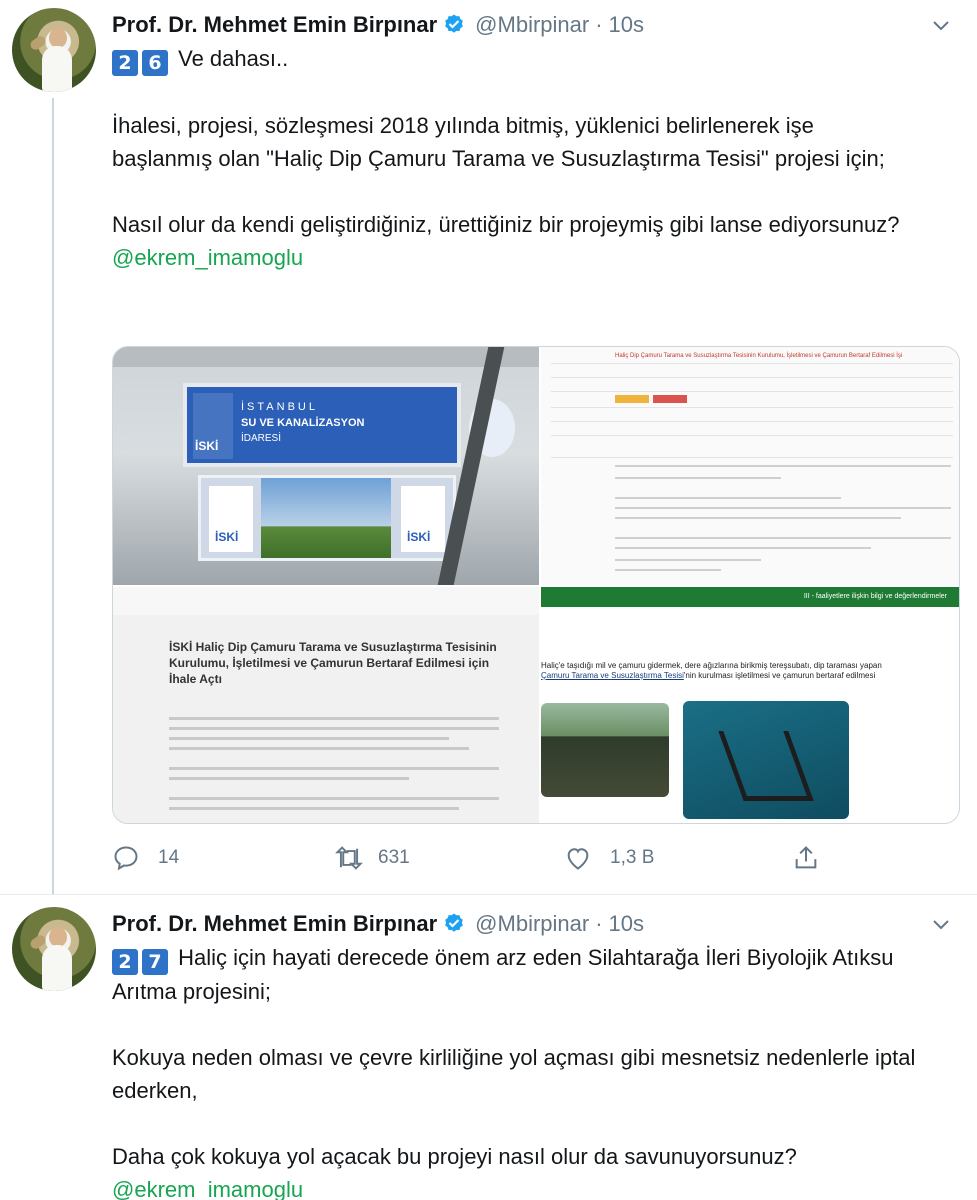 This screenshot has height=1200, width=977. Describe the element at coordinates (303, 423) in the screenshot. I see `sign-text: SU VE KANALİZASYON` at that location.